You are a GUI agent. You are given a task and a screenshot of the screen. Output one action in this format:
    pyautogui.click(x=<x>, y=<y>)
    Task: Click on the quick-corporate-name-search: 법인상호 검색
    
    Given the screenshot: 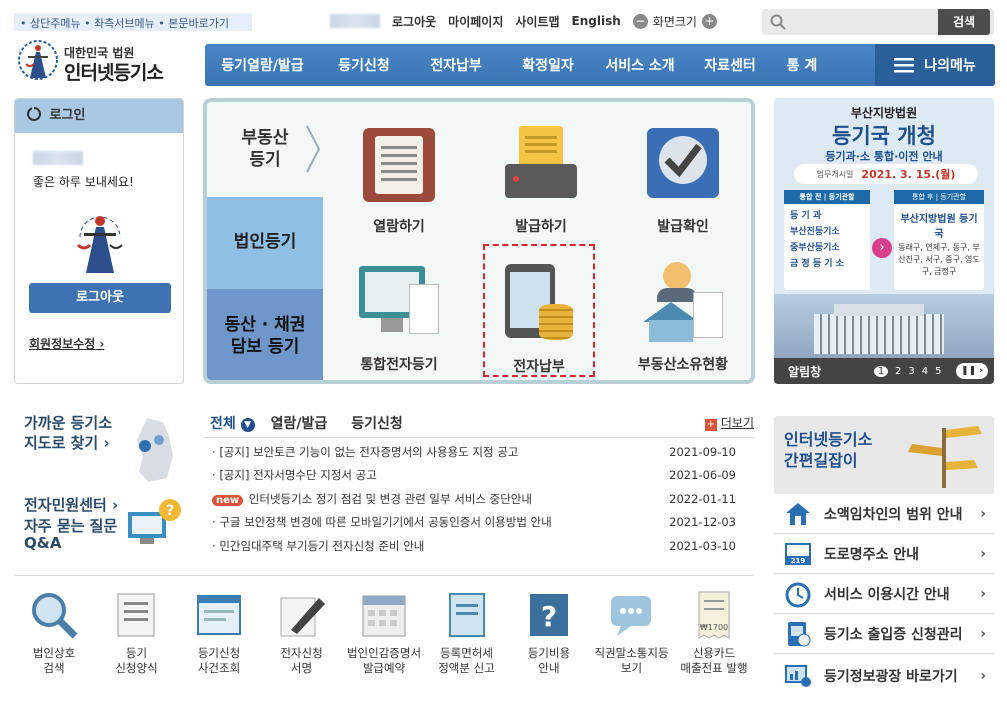 What is the action you would take?
    pyautogui.click(x=54, y=637)
    